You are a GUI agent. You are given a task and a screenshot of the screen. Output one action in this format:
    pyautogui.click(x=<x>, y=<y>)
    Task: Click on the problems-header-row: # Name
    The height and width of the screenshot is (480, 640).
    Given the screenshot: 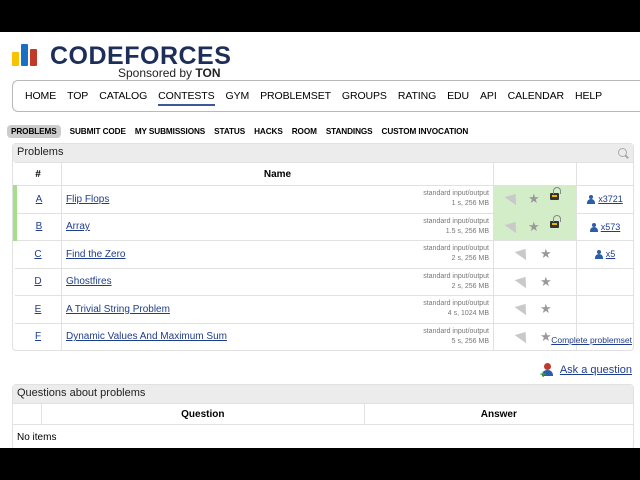 What is the action you would take?
    pyautogui.click(x=324, y=174)
    